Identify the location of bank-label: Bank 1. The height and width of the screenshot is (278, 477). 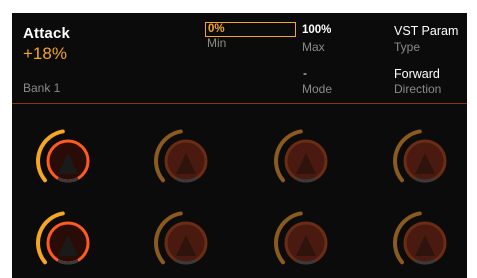
(42, 88).